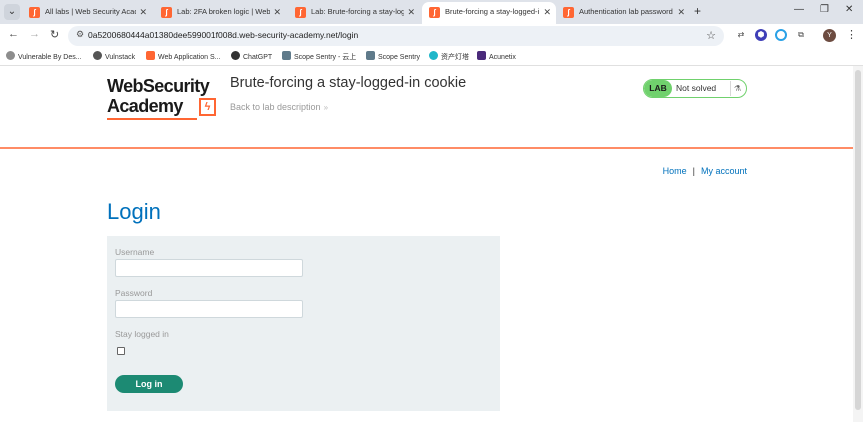  I want to click on browser-tab: ʃ Authentication lab password ✕, so click(623, 13).